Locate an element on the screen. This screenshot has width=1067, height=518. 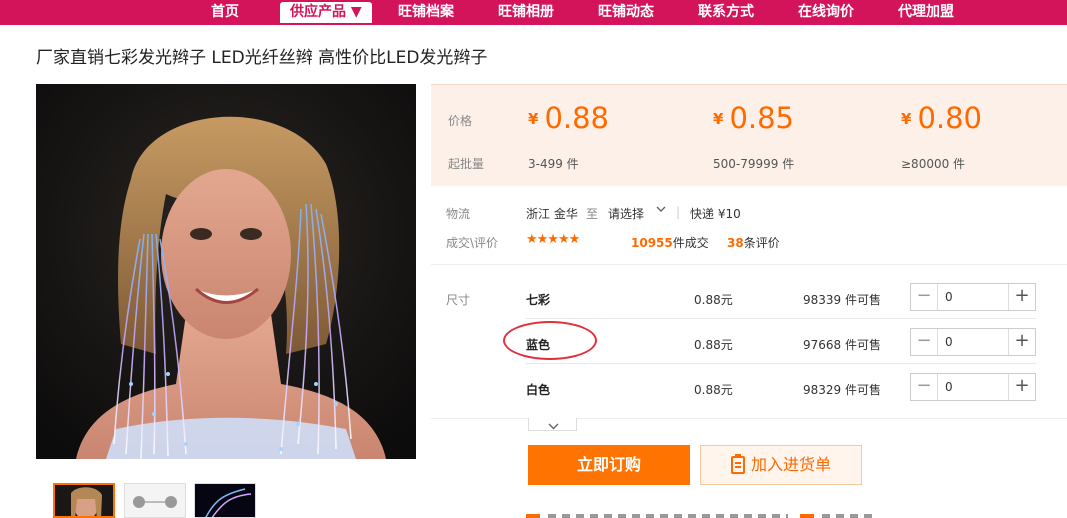
price-tier-1: ¥0.88 is located at coordinates (568, 118).